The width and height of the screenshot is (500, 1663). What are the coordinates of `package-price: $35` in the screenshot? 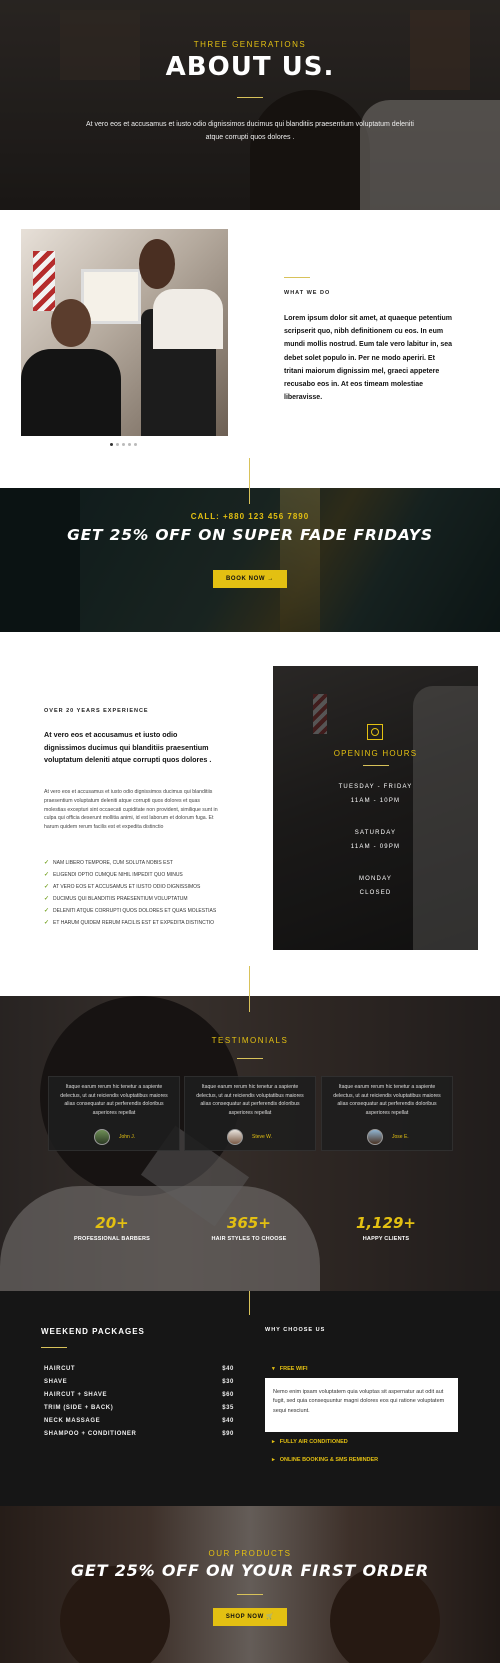 It's located at (228, 1408).